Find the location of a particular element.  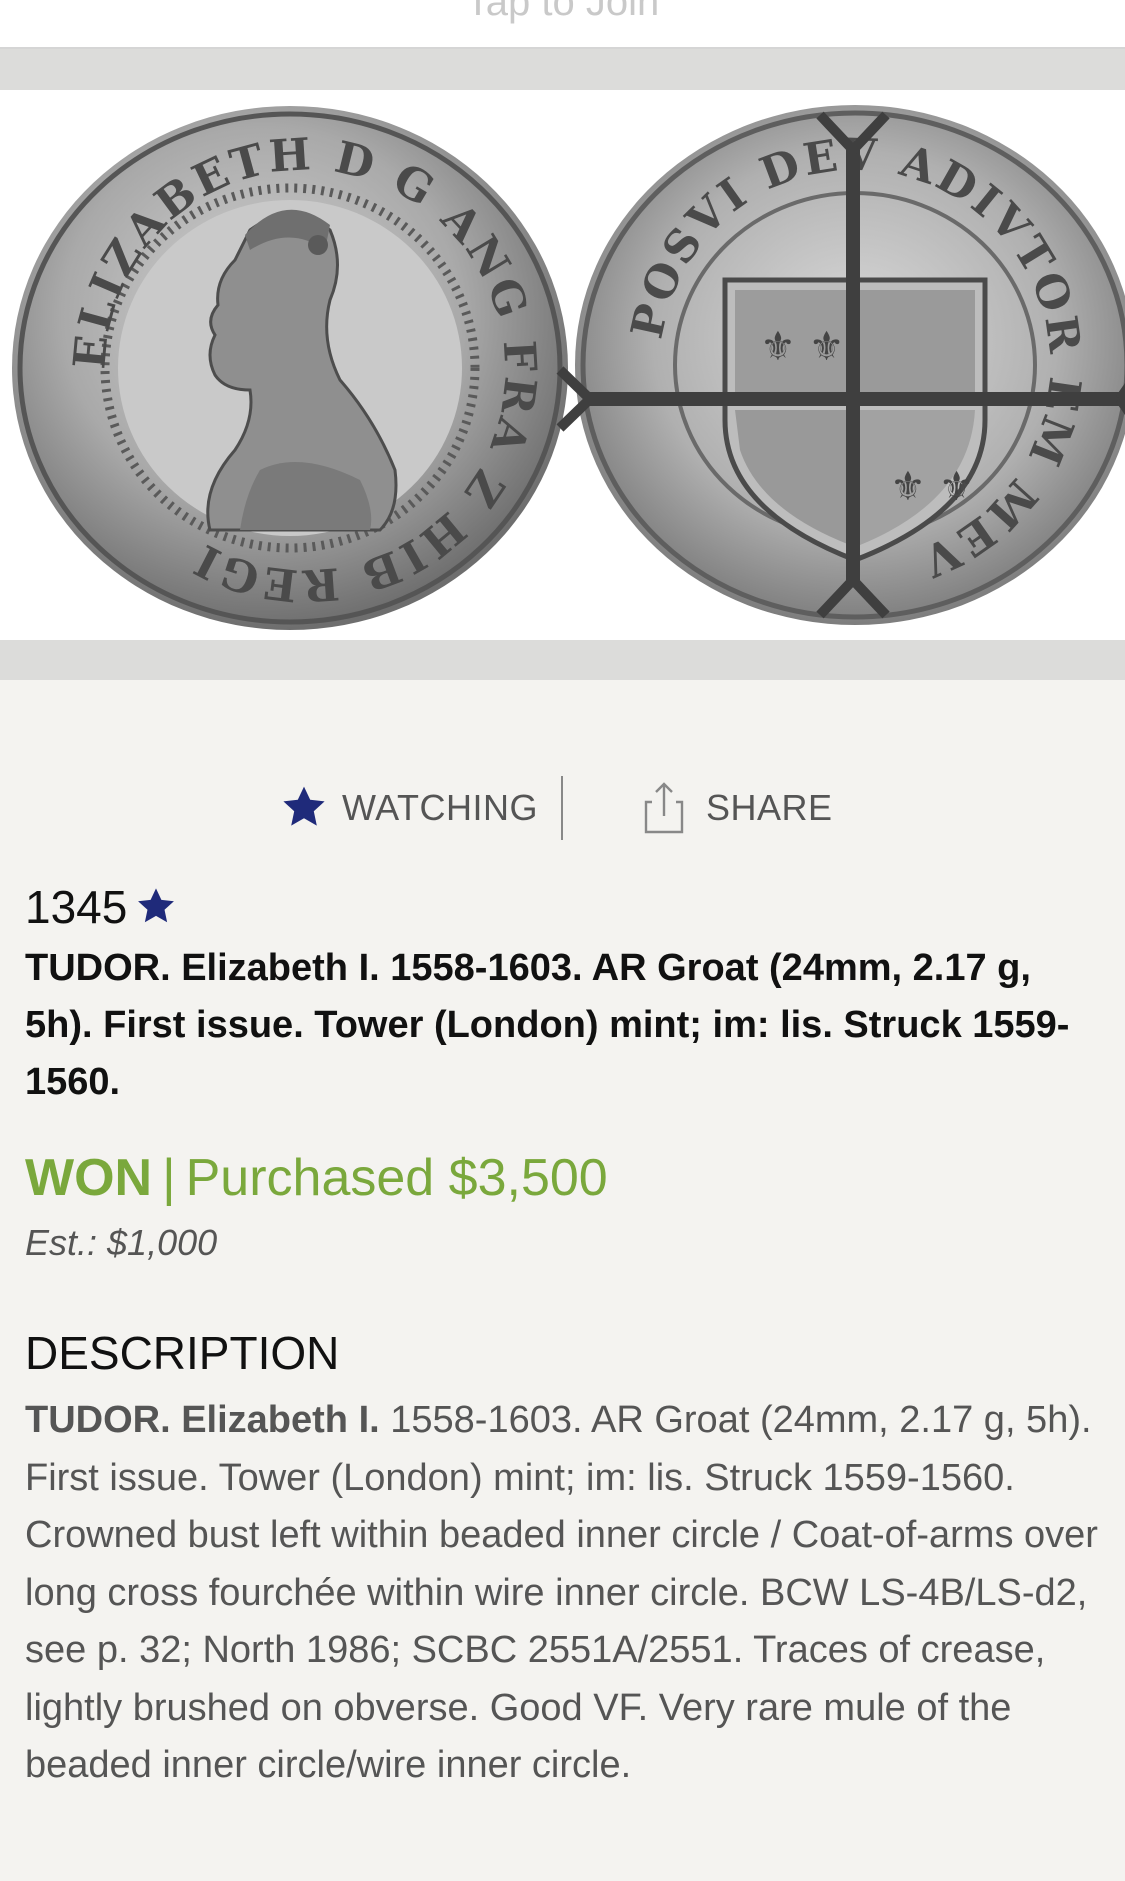

action-divider is located at coordinates (562, 808).